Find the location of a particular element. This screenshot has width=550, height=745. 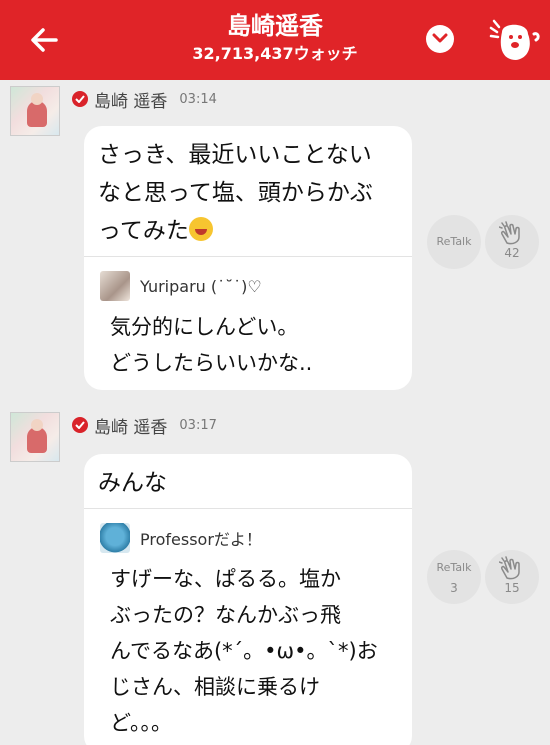

reply-line: んでるなあ(*´。•ω•。`*)お is located at coordinates (244, 651).